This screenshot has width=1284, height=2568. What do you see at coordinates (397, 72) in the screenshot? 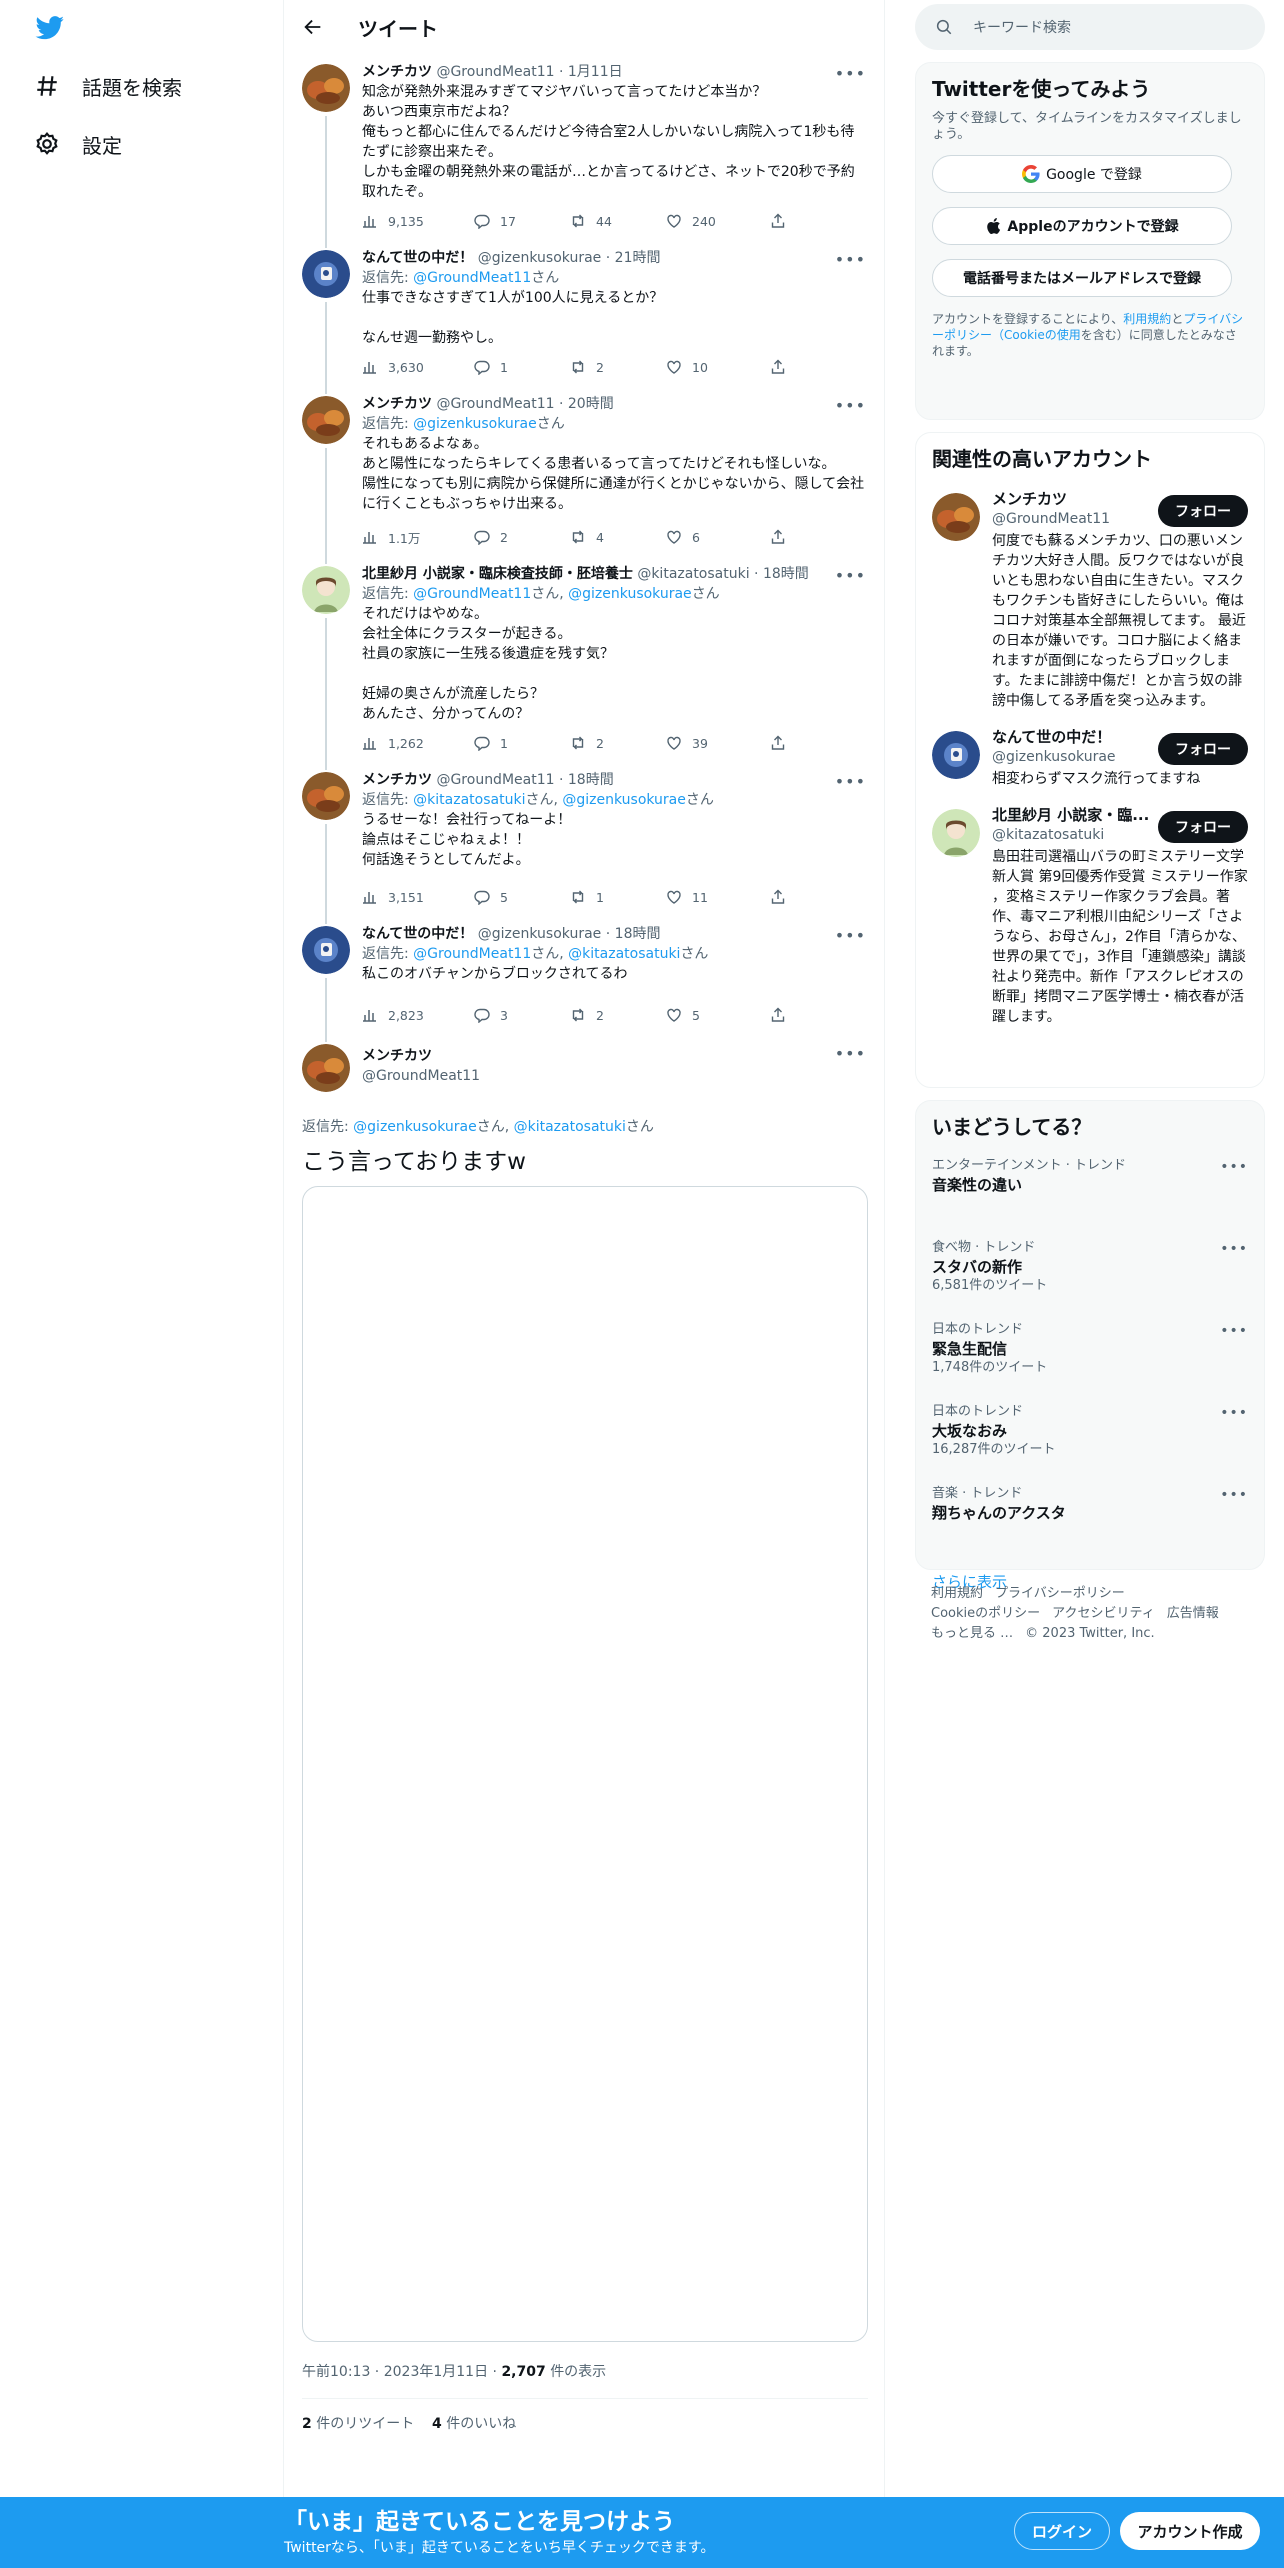
I see `author-name: メンチカツ` at bounding box center [397, 72].